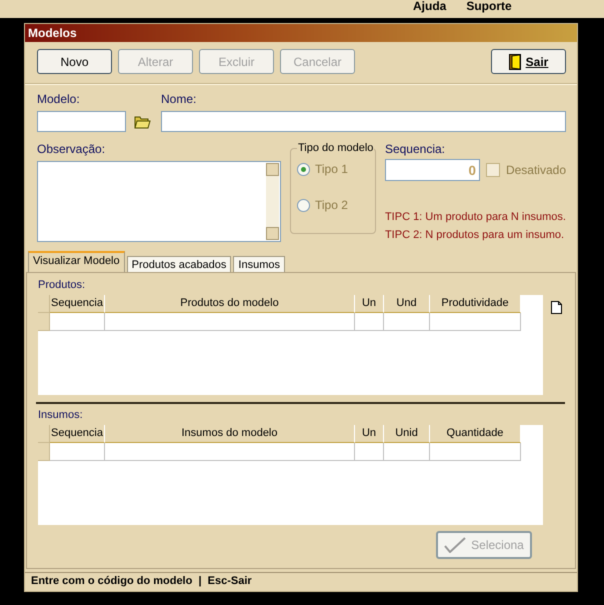  What do you see at coordinates (455, 545) in the screenshot?
I see `checkmark-icon` at bounding box center [455, 545].